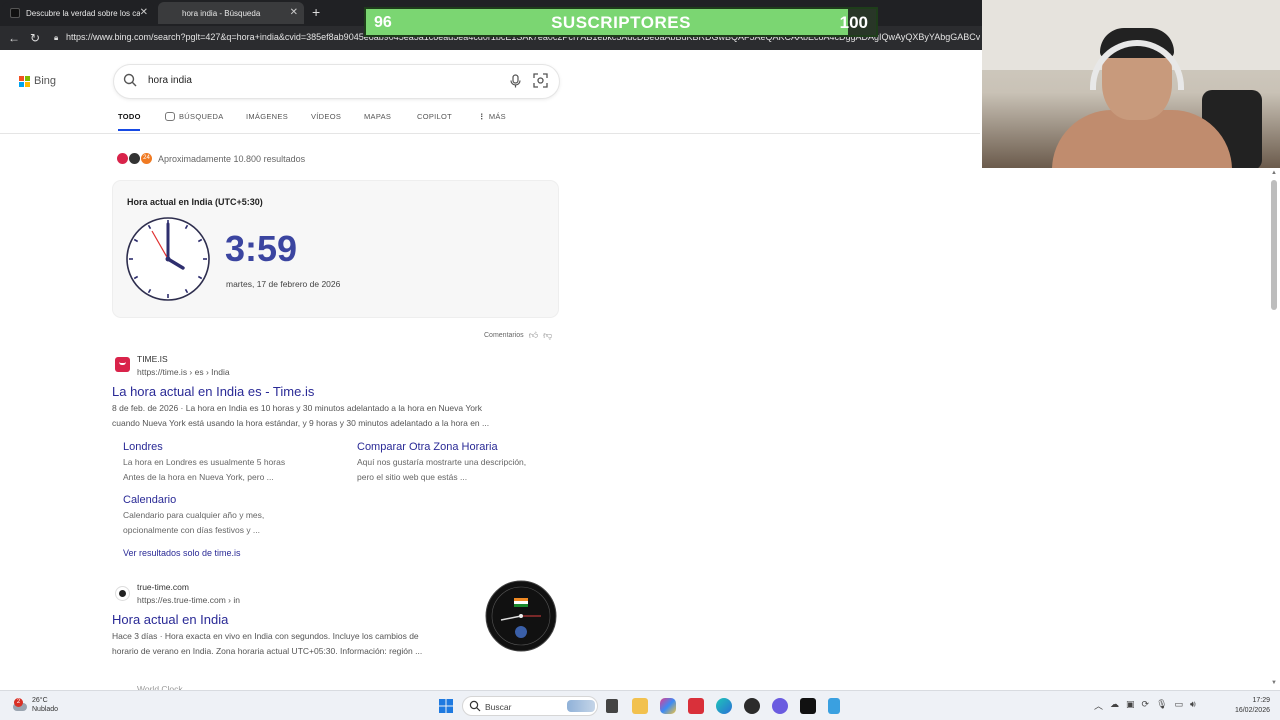 This screenshot has height=720, width=1280. What do you see at coordinates (130, 80) in the screenshot?
I see `search-icon` at bounding box center [130, 80].